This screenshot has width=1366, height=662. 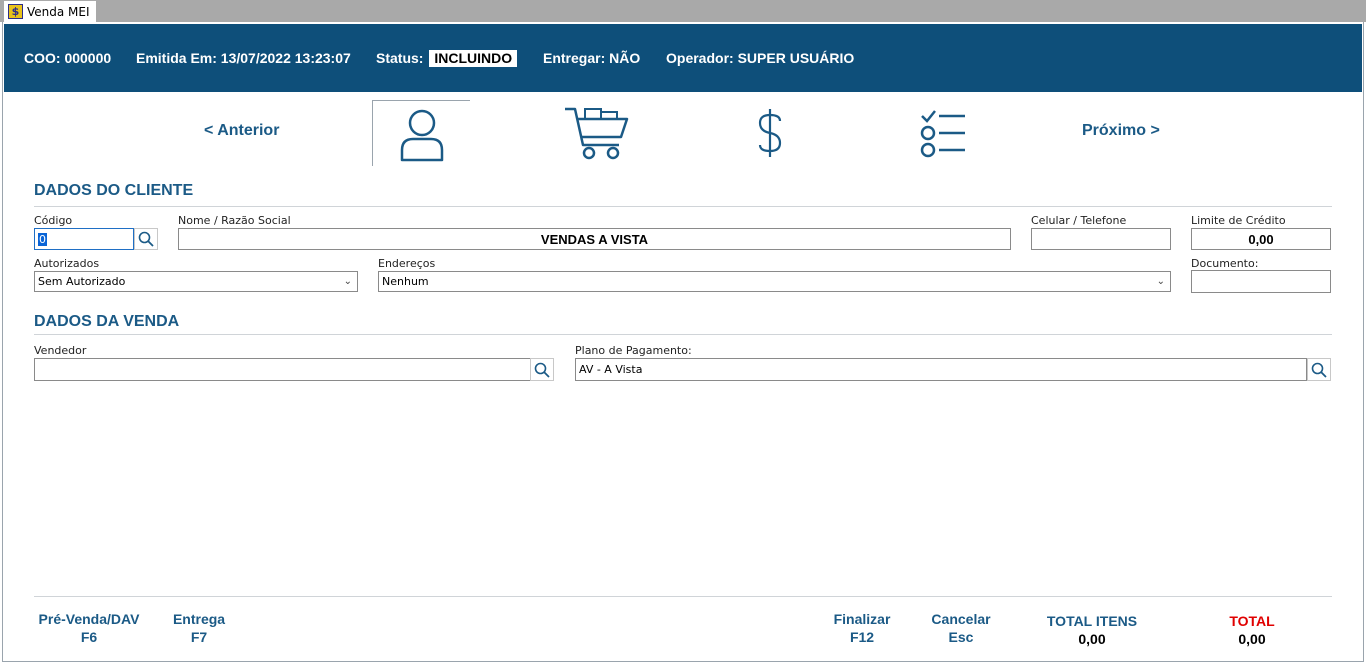 What do you see at coordinates (400, 58) in the screenshot?
I see `status-label: Status:` at bounding box center [400, 58].